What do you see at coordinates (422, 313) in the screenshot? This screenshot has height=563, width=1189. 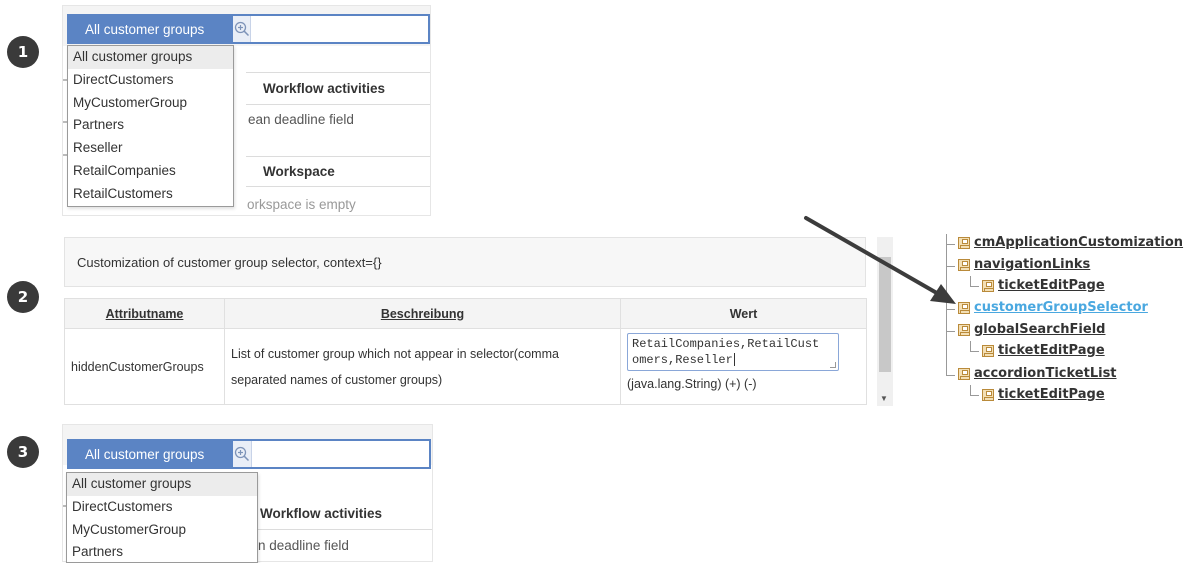 I see `column-header-beschreibung: Beschreibung` at bounding box center [422, 313].